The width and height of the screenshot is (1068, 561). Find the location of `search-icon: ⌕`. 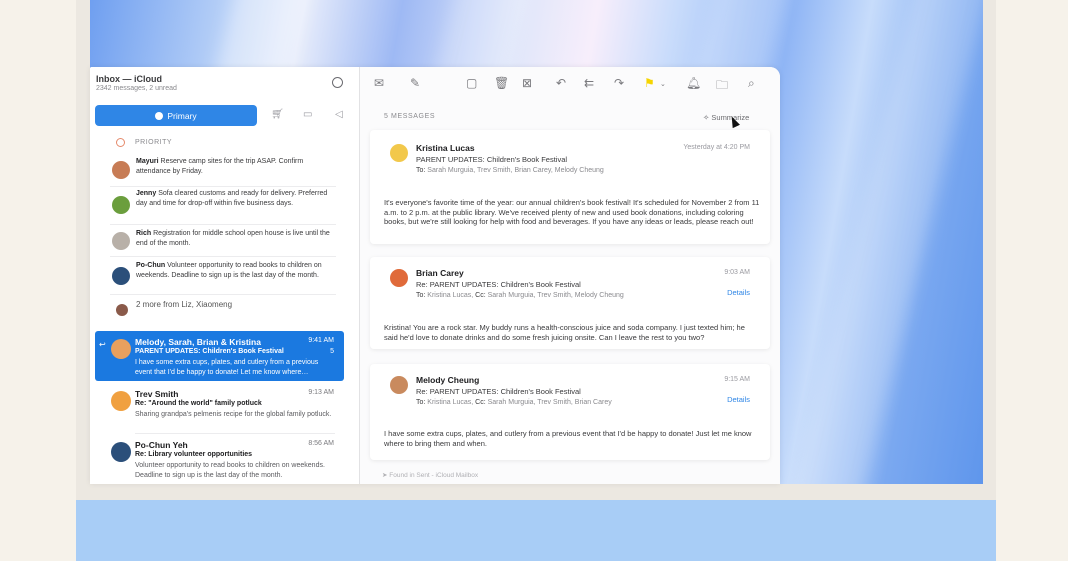

search-icon: ⌕ is located at coordinates (751, 83).